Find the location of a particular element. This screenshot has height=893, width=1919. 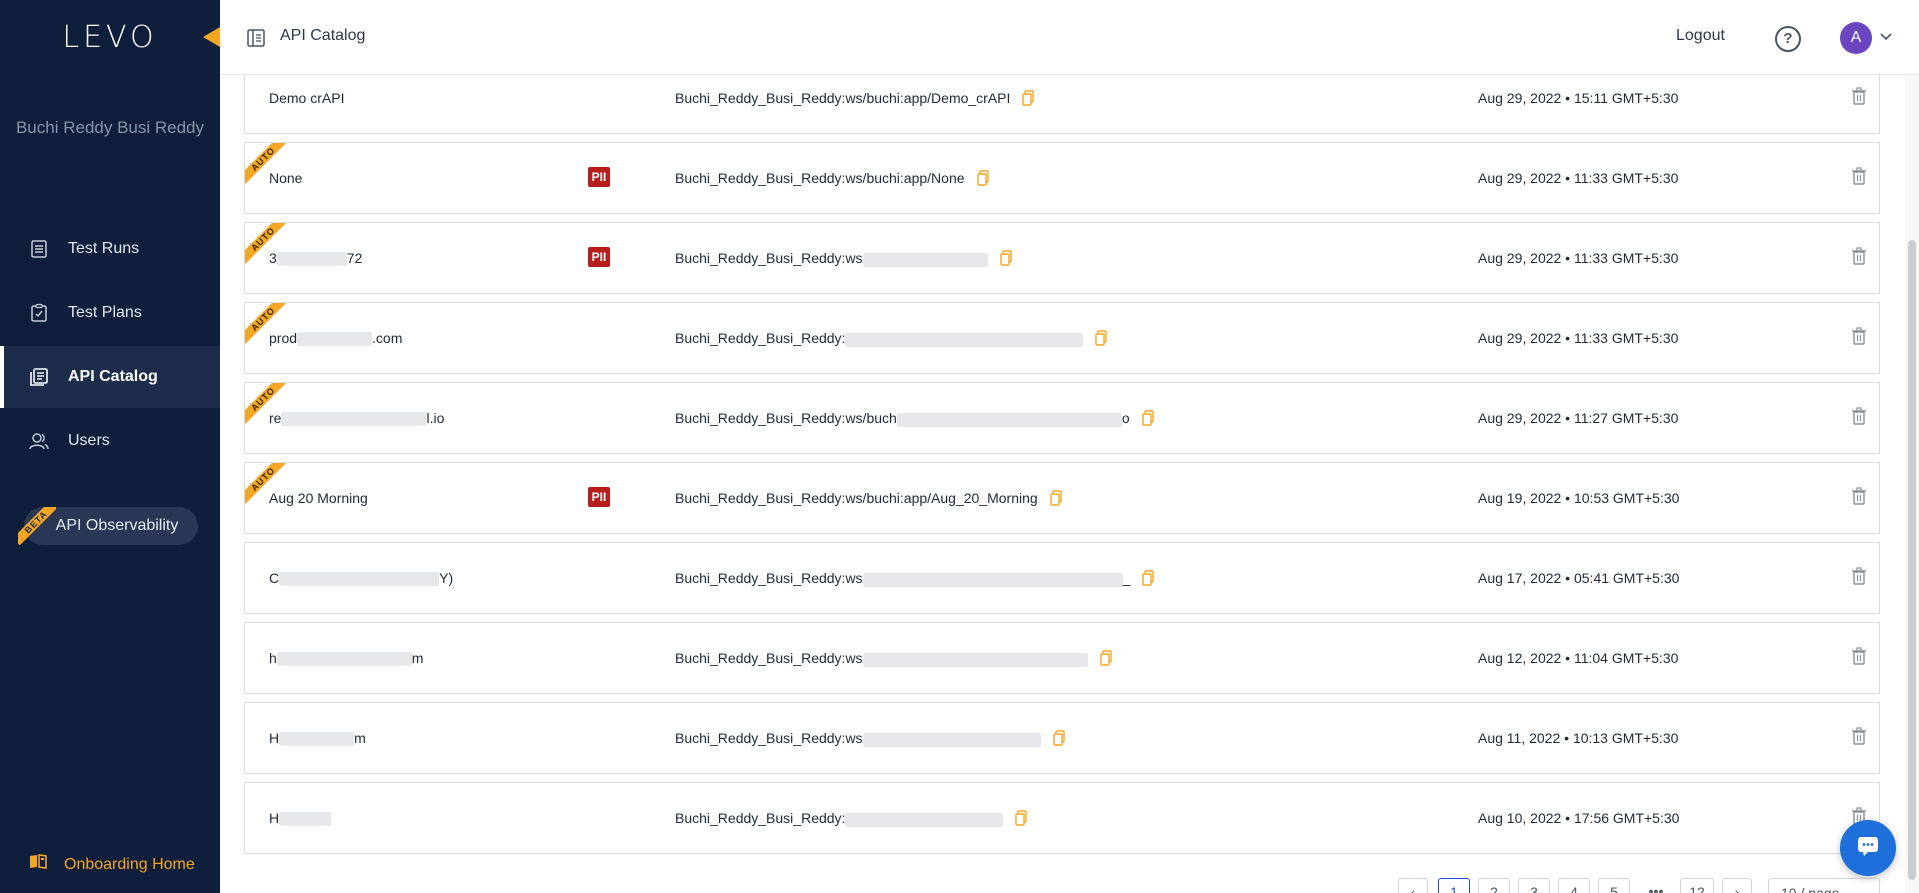

created-date: Aug 11, 2022 • 10:13 GMT+5:30 is located at coordinates (1578, 738).